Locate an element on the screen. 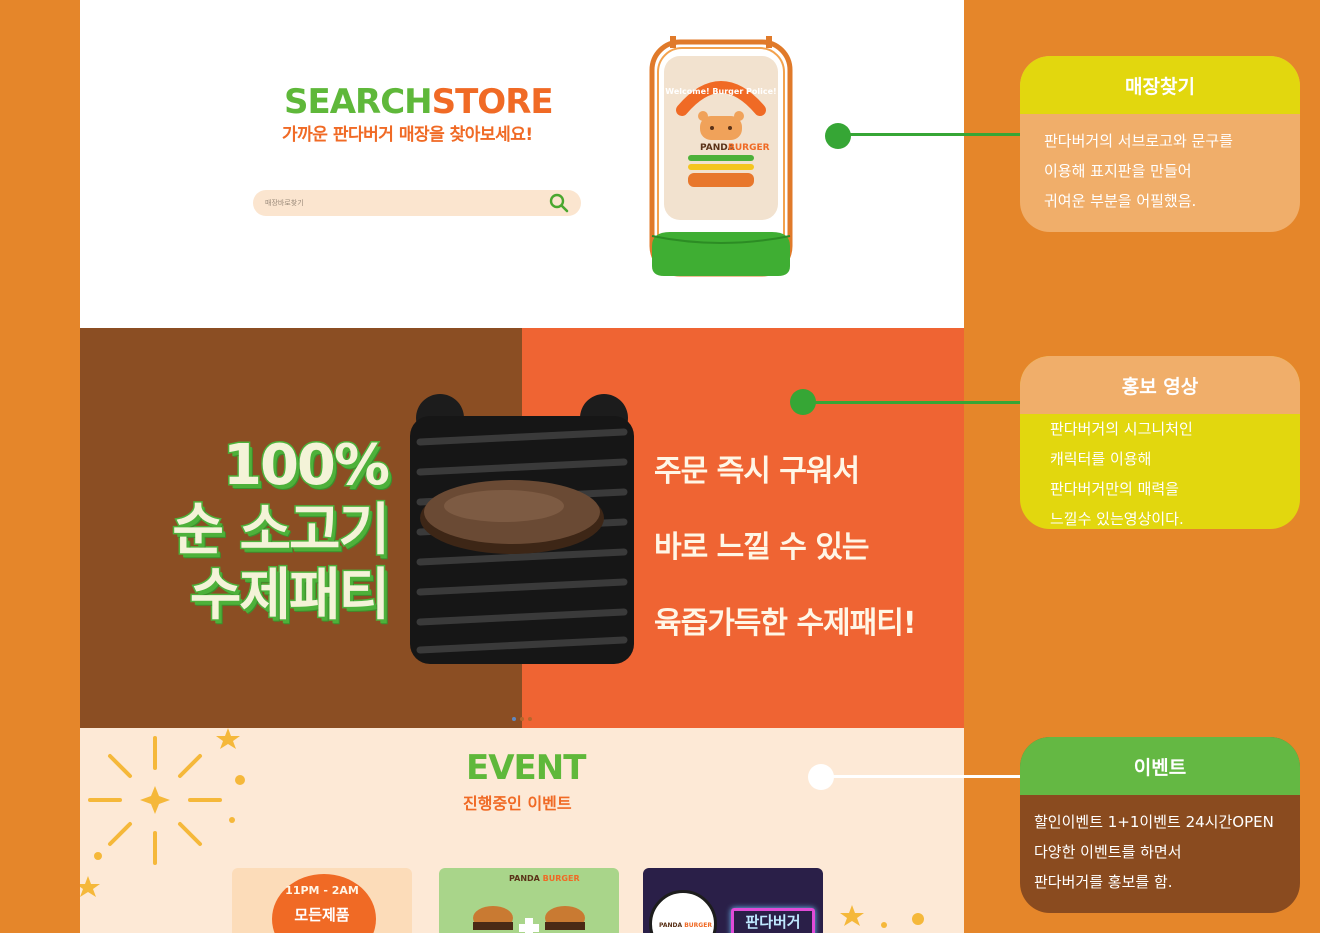  grill-patty-image is located at coordinates (522, 529).